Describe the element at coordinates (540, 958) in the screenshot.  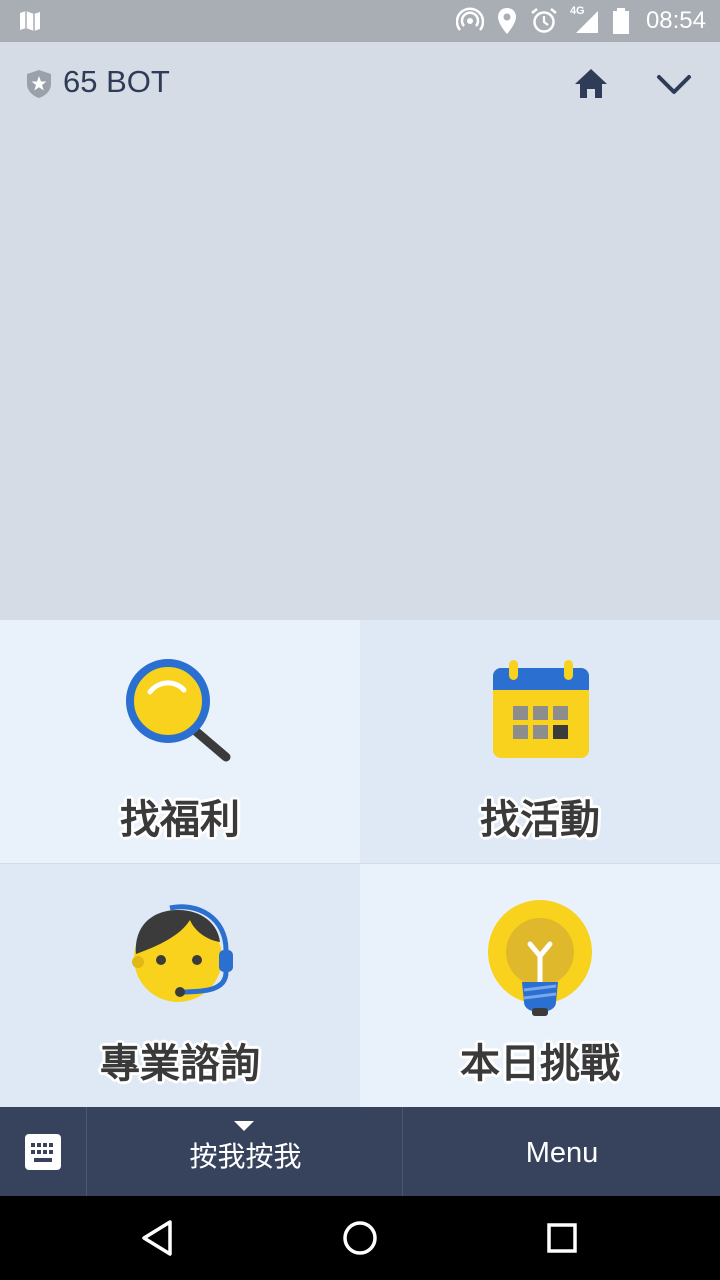
I see `lightbulb-icon` at that location.